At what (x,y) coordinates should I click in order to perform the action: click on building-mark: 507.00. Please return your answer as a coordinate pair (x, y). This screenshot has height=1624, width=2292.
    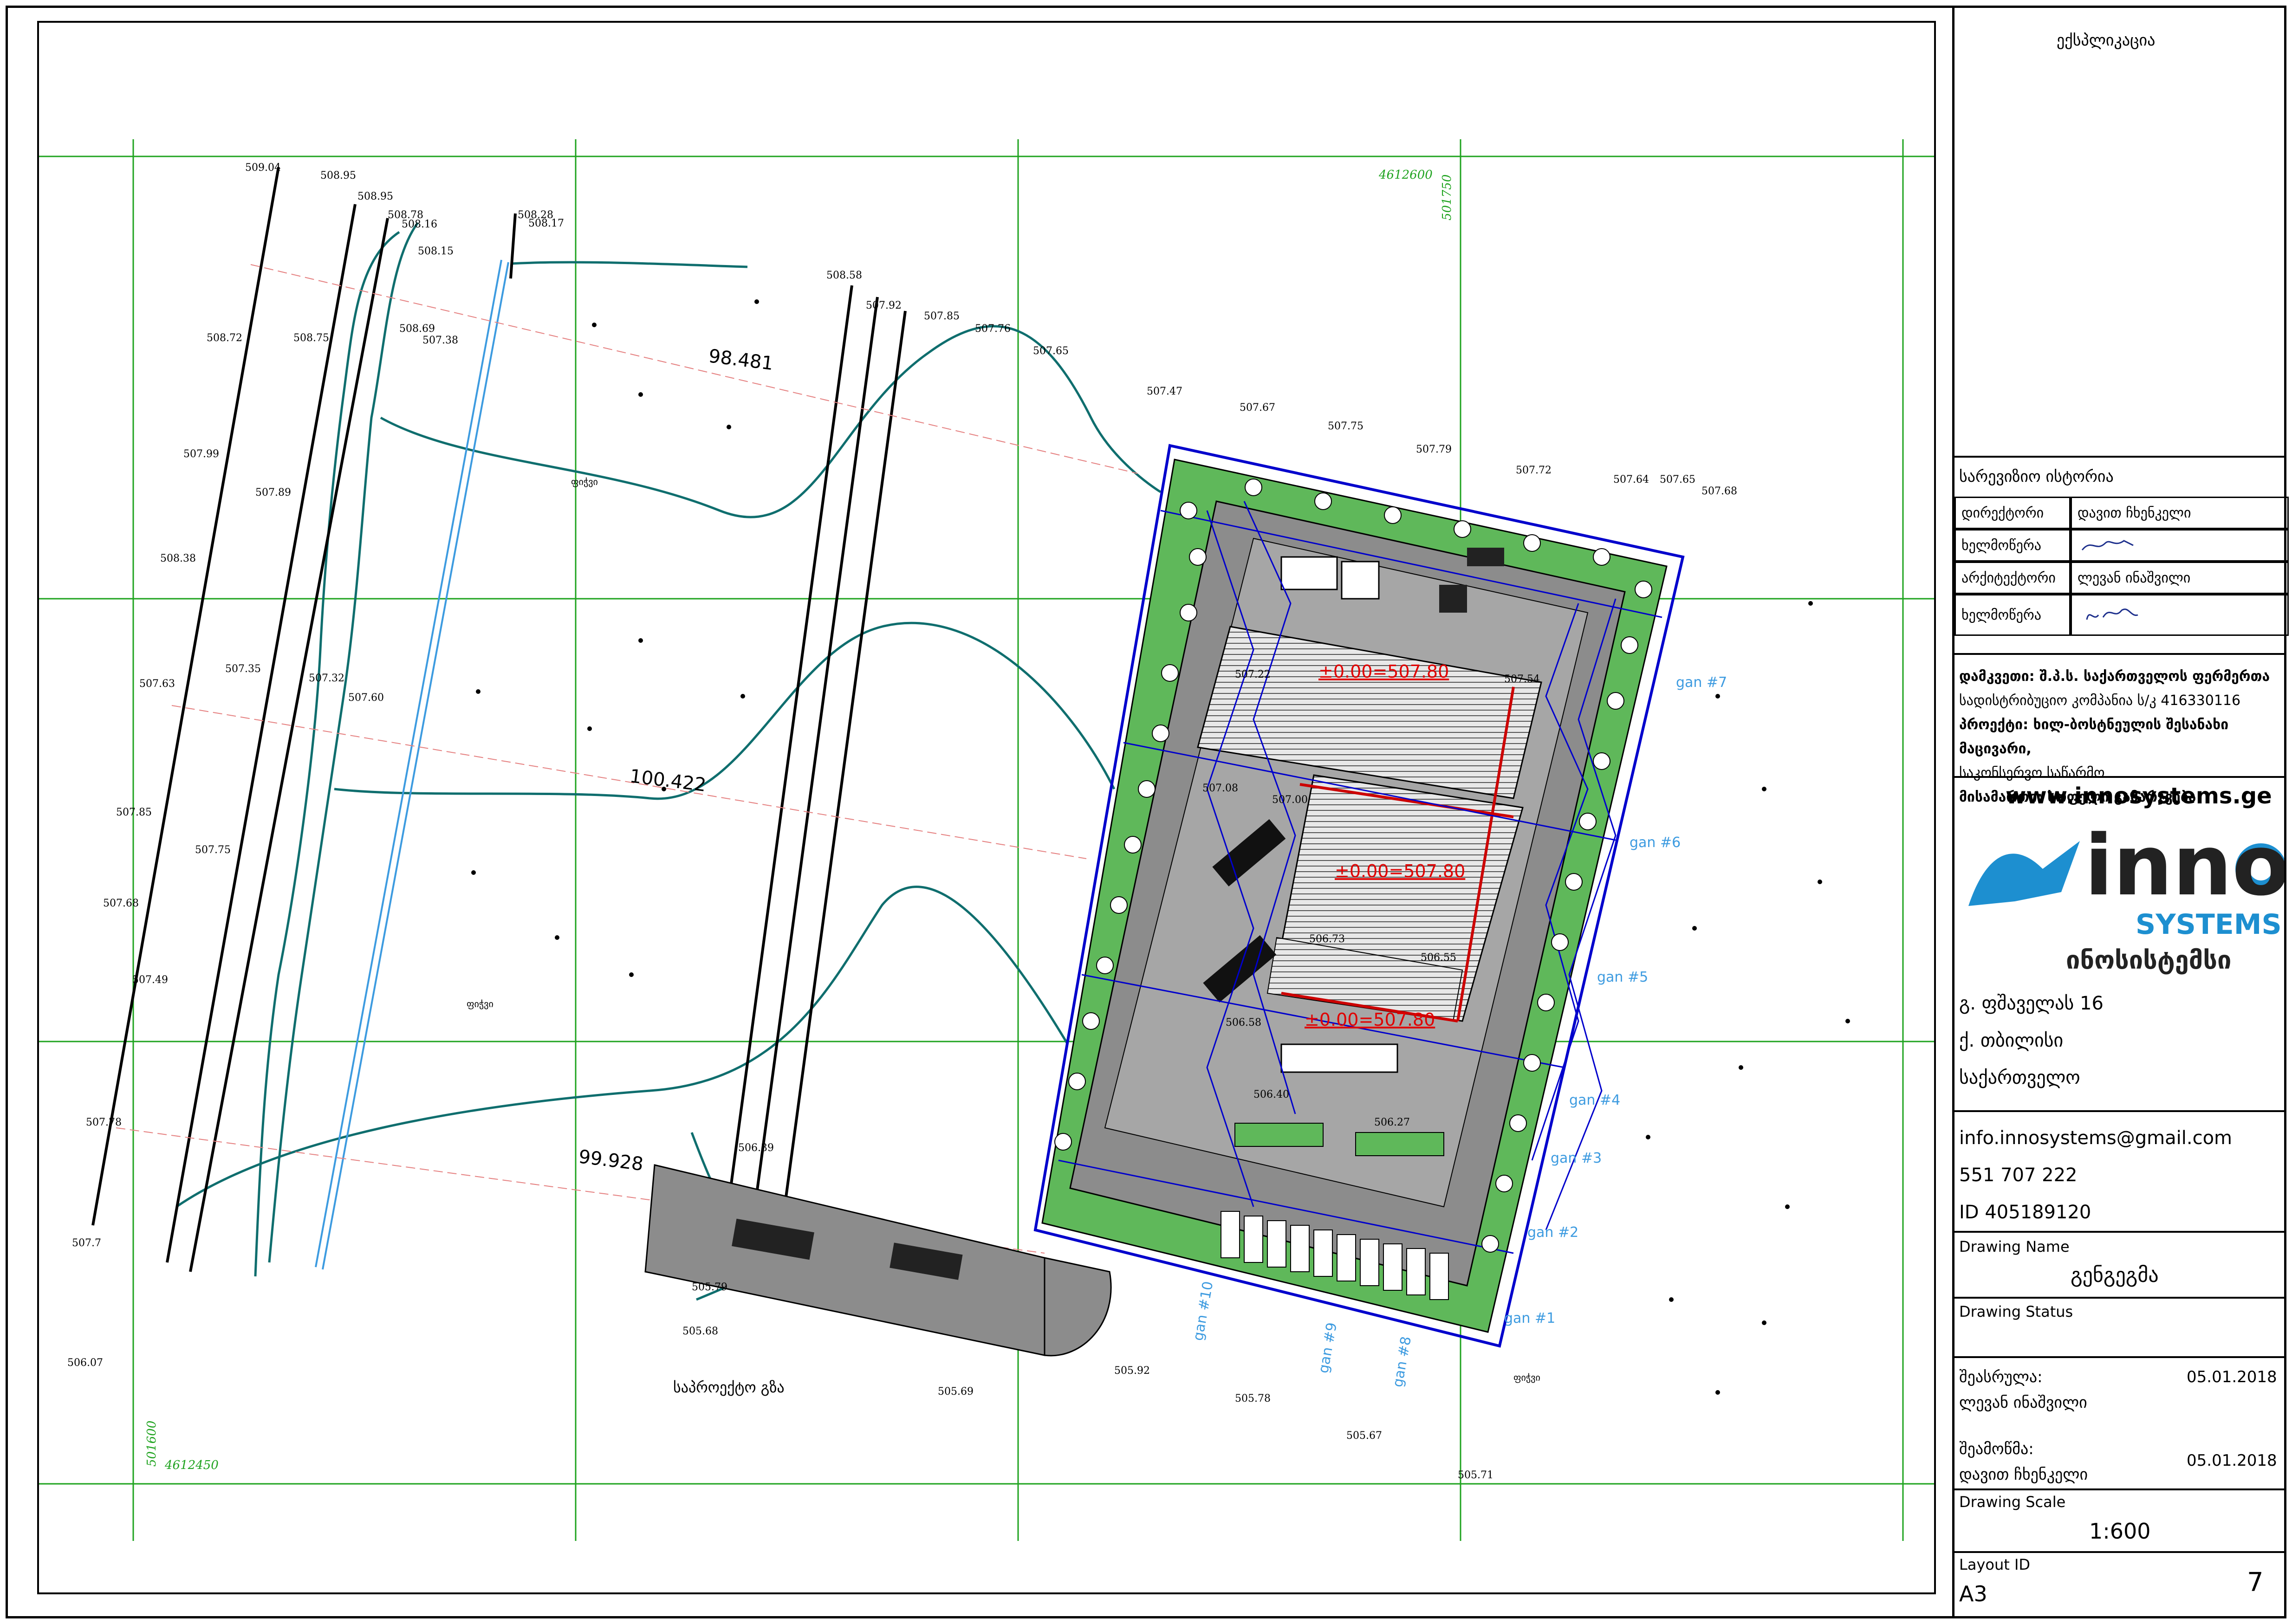
    Looking at the image, I should click on (1290, 800).